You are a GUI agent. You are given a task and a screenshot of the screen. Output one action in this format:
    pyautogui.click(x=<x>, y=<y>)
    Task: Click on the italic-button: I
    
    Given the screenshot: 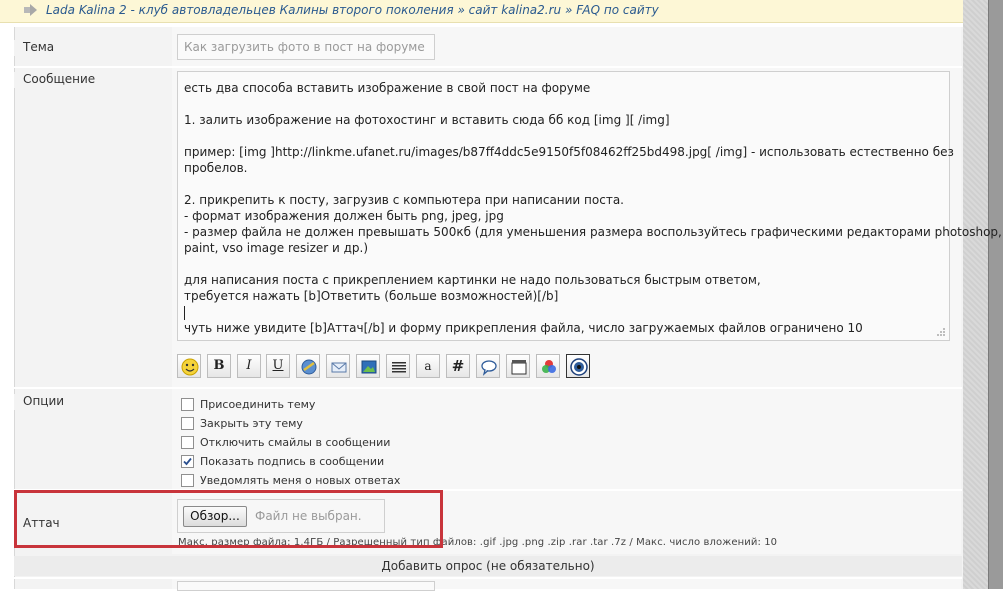 What is the action you would take?
    pyautogui.click(x=249, y=366)
    